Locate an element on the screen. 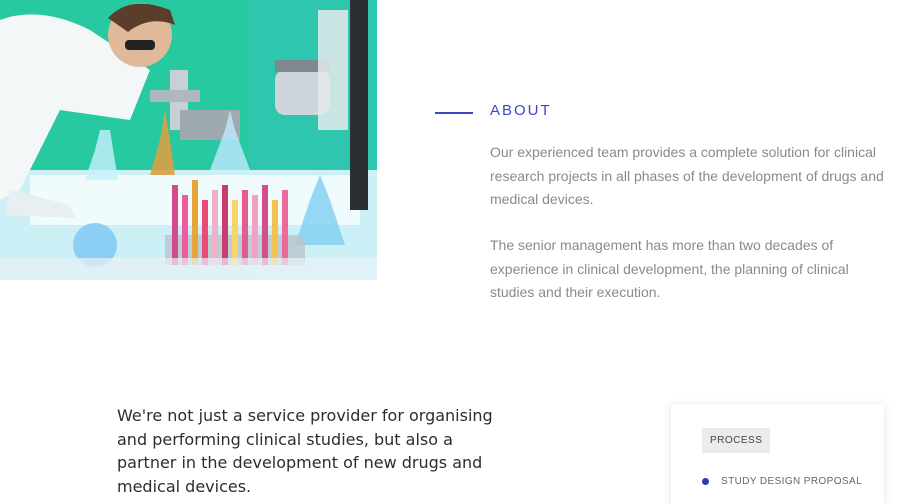 Image resolution: width=923 pixels, height=504 pixels. about-accent-line is located at coordinates (454, 113).